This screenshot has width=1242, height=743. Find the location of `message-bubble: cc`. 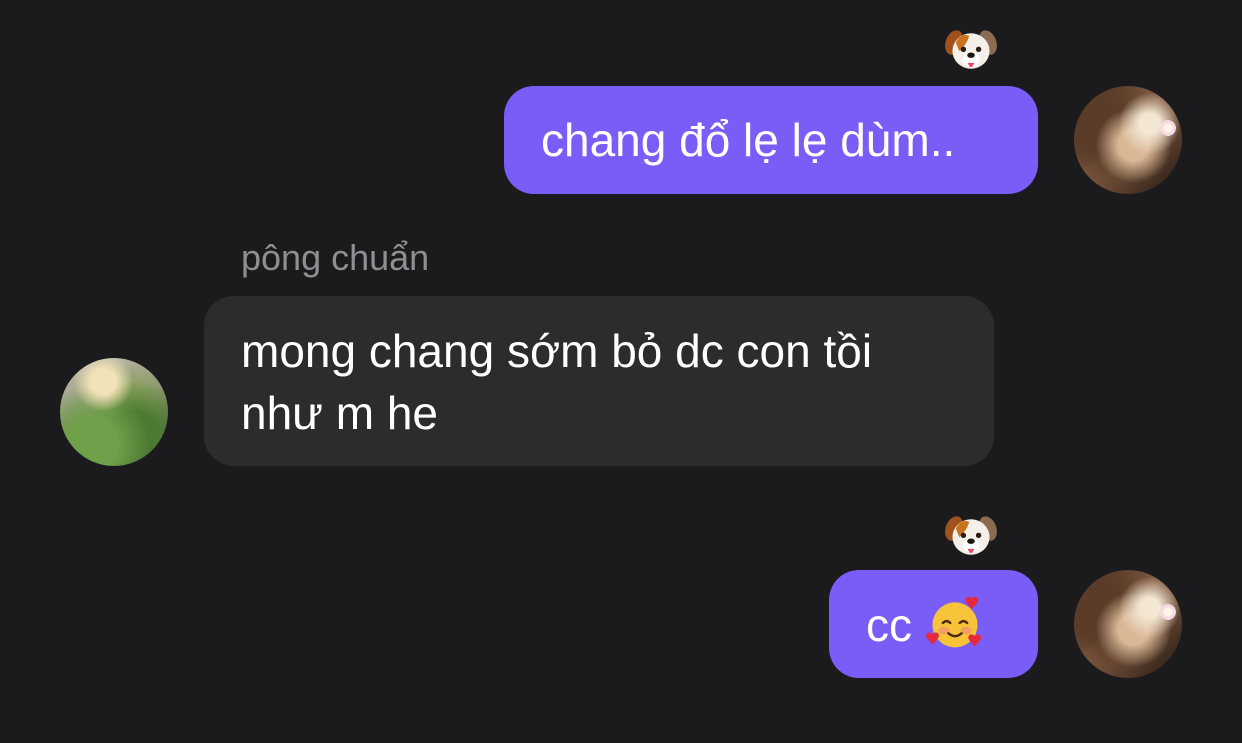

message-bubble: cc is located at coordinates (933, 624).